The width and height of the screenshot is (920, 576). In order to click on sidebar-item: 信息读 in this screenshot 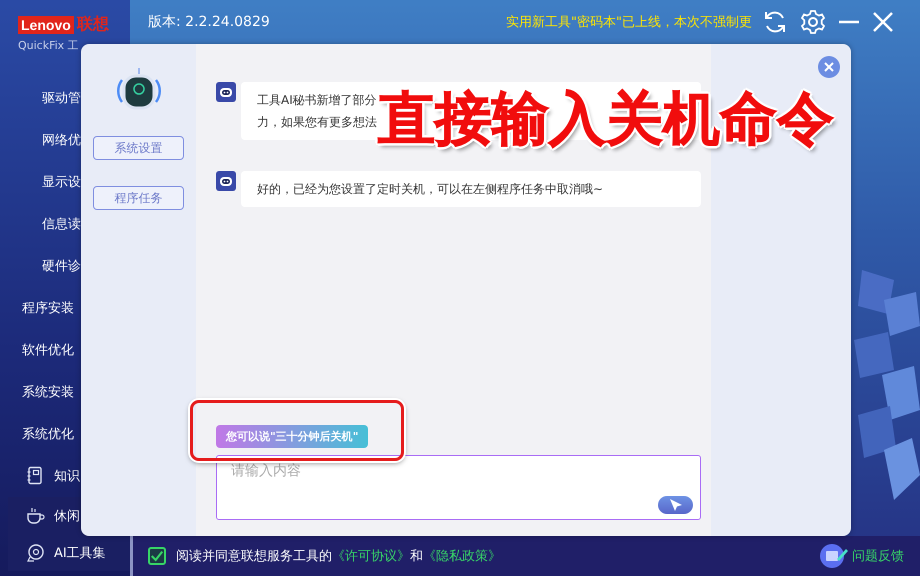, I will do `click(61, 224)`.